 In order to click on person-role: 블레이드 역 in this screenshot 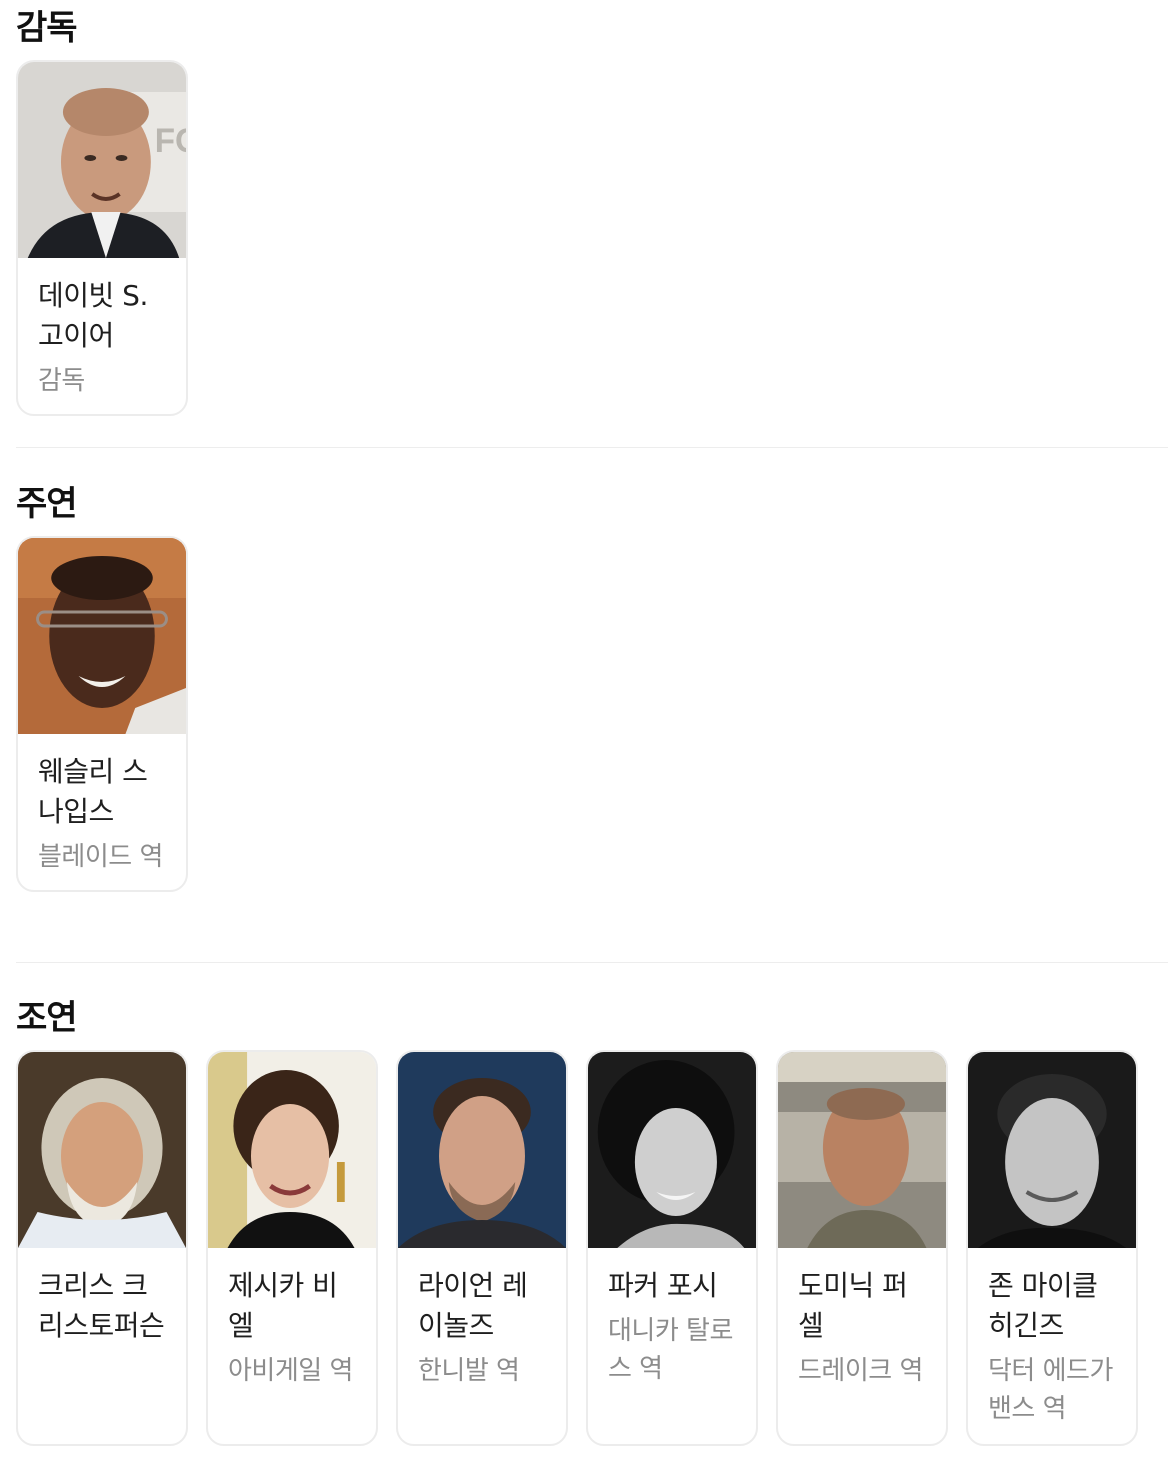, I will do `click(100, 857)`.